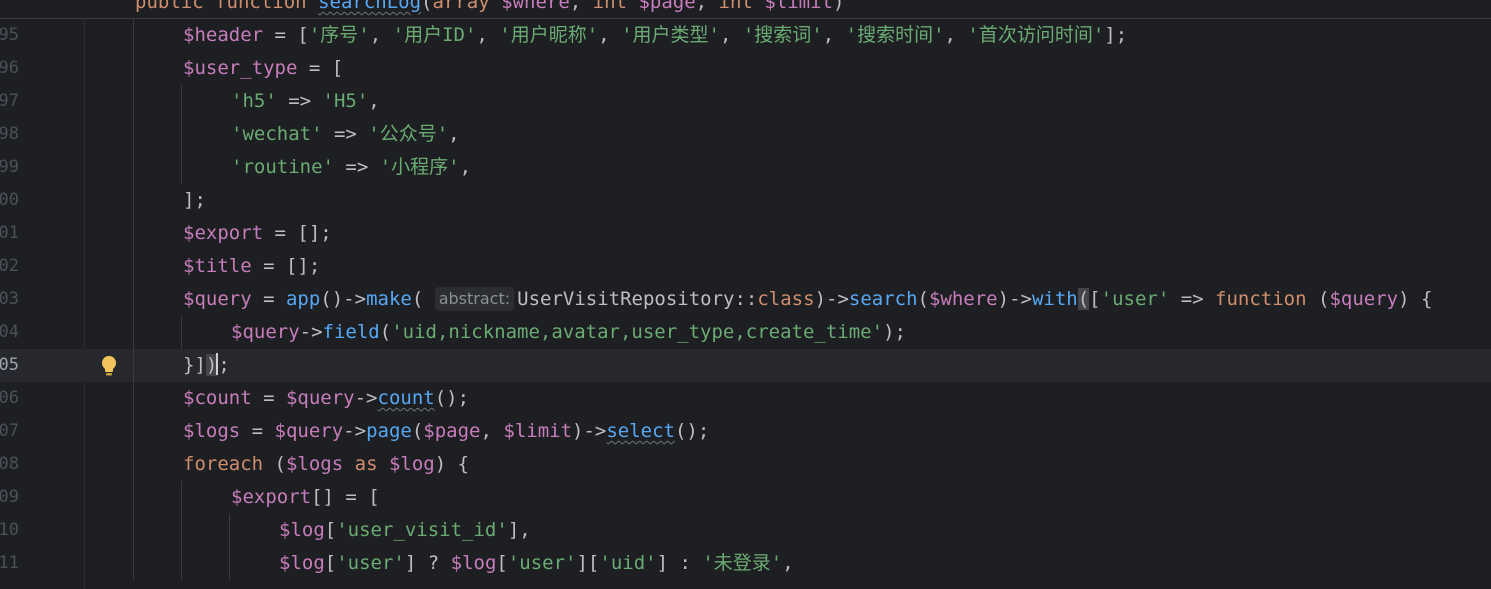 This screenshot has height=589, width=1491. I want to click on line-number: 11, so click(9, 563).